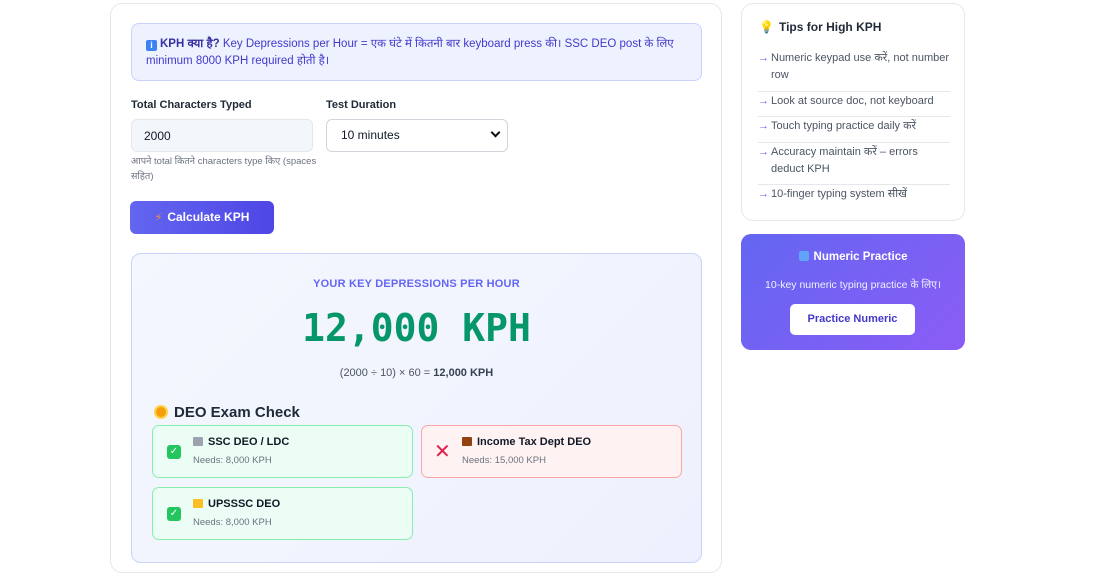 The height and width of the screenshot is (573, 1098). Describe the element at coordinates (282, 451) in the screenshot. I see `exam-card-ssc: ✓ SSC DEO / LDC Needs: 8,000 KPH` at that location.